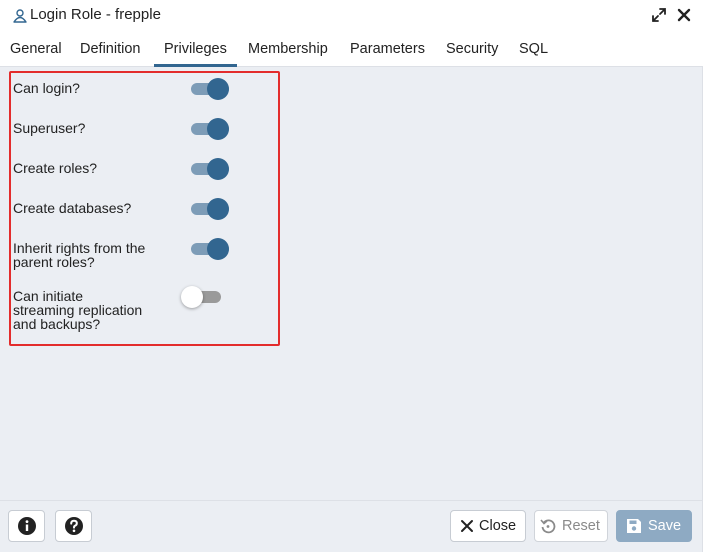  What do you see at coordinates (351, 526) in the screenshot?
I see `dialog-footer: Close Reset Save` at bounding box center [351, 526].